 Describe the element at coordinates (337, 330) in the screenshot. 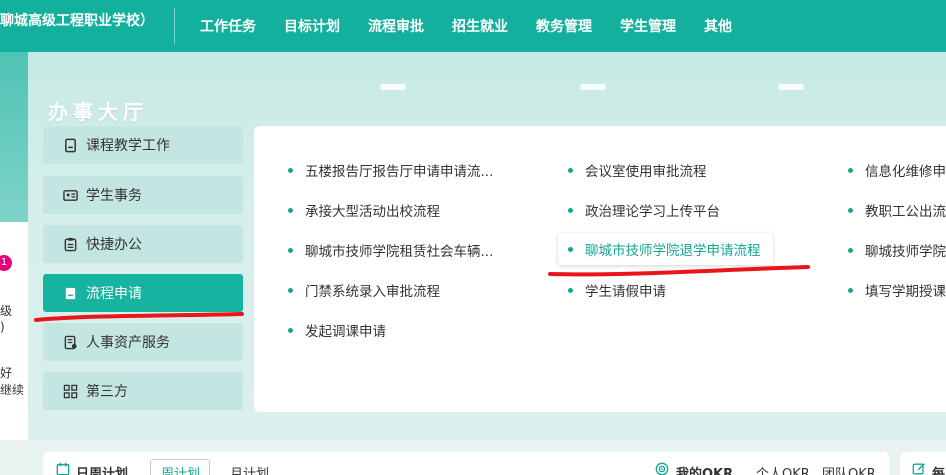

I see `process-link: 发起调课申请` at that location.